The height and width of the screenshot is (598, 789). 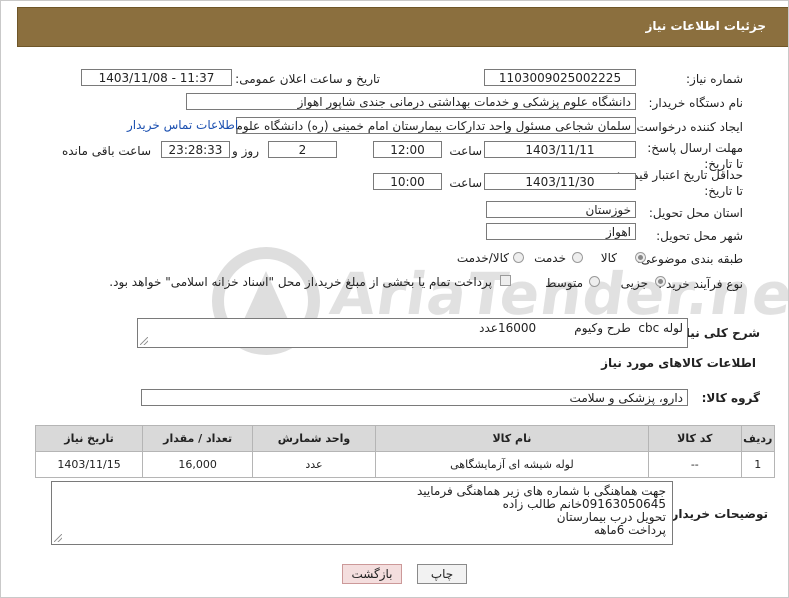 What do you see at coordinates (195, 149) in the screenshot?
I see `time-remaining-field: 23:28:33` at bounding box center [195, 149].